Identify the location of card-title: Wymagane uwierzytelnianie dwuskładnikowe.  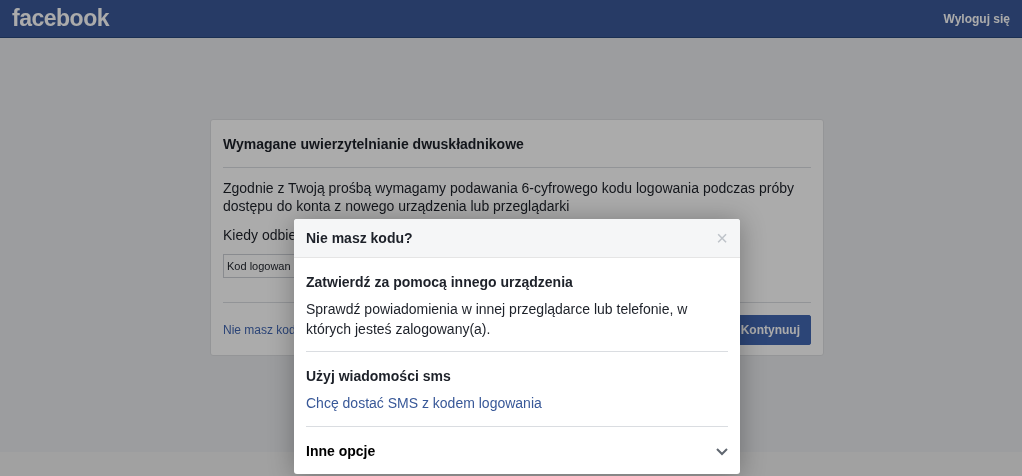
(517, 144).